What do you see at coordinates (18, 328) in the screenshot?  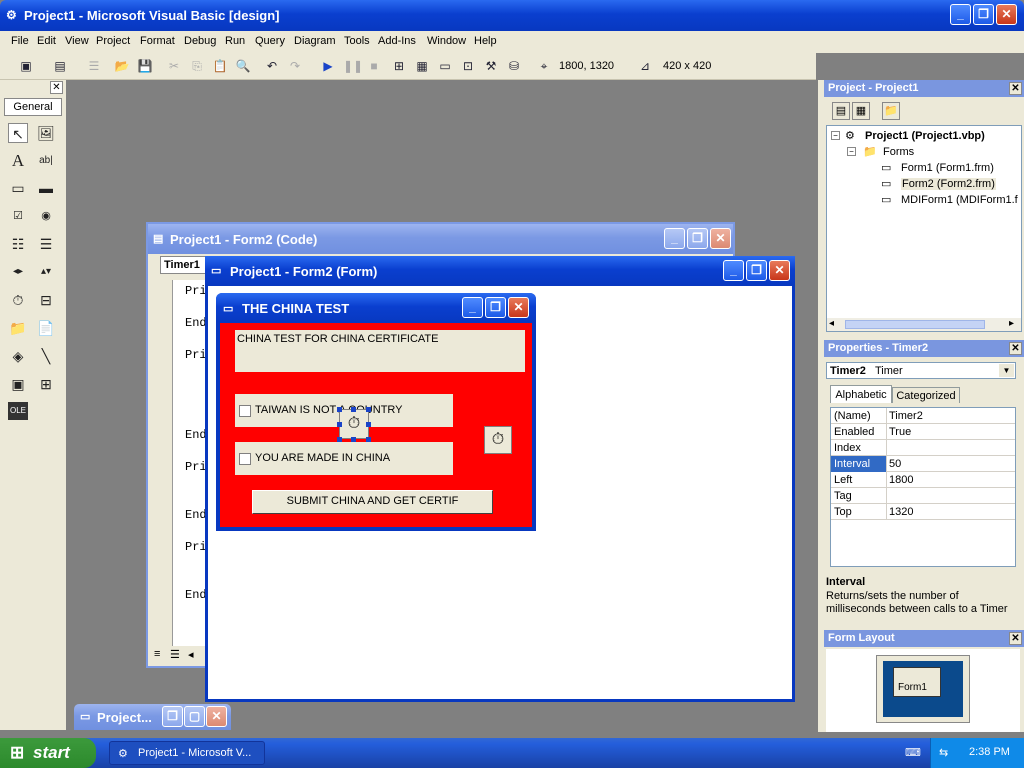 I see `dirlistbox-tool-icon: 📁` at bounding box center [18, 328].